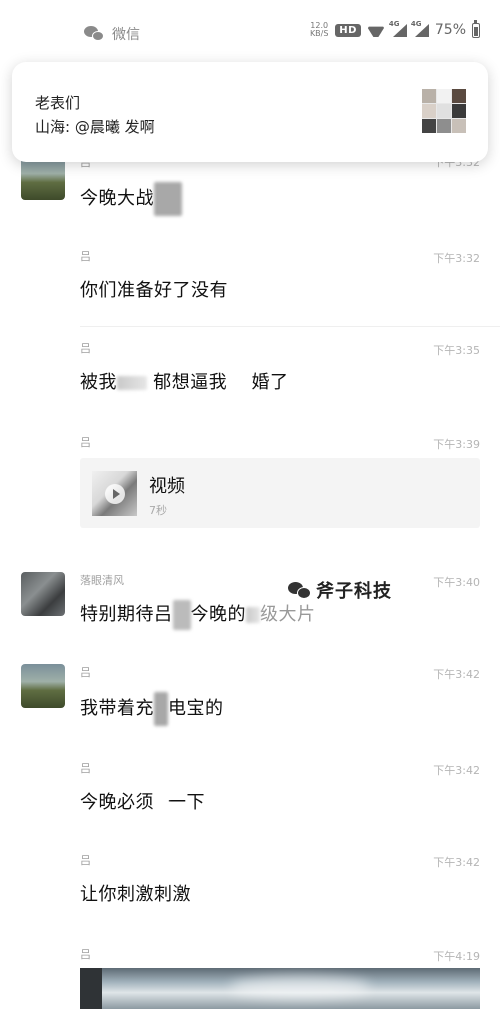  What do you see at coordinates (376, 30) in the screenshot?
I see `wifi-icon` at bounding box center [376, 30].